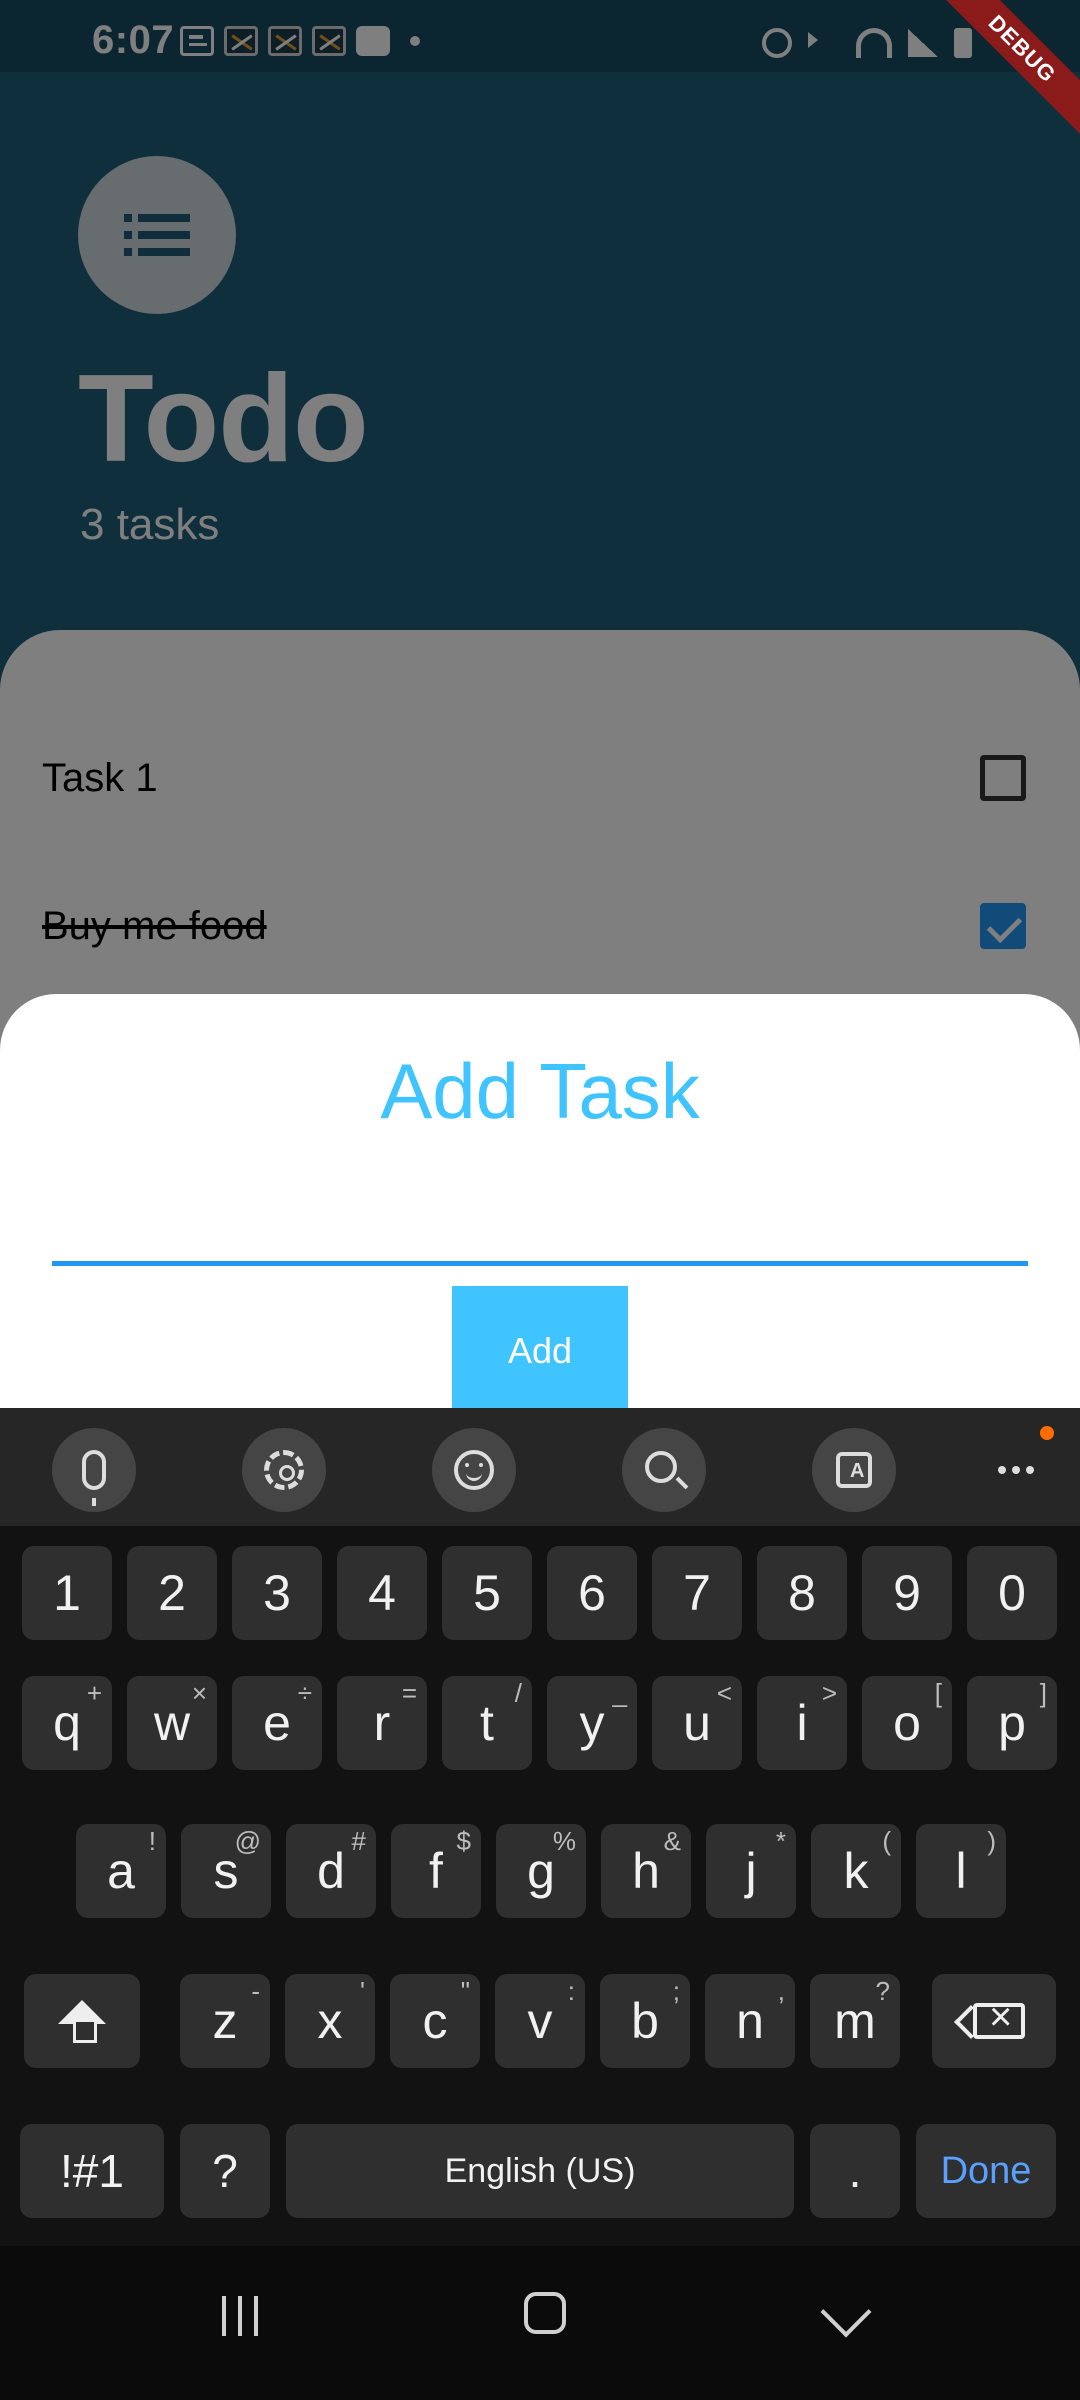 The width and height of the screenshot is (1080, 2400). I want to click on key-label: g, so click(541, 1871).